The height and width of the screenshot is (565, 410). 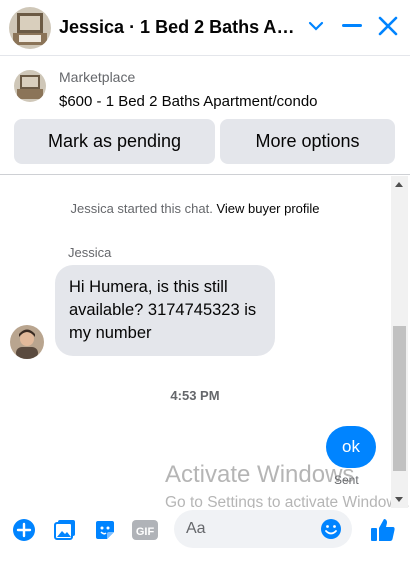 What do you see at coordinates (399, 499) in the screenshot?
I see `scroll-down-arrow-icon` at bounding box center [399, 499].